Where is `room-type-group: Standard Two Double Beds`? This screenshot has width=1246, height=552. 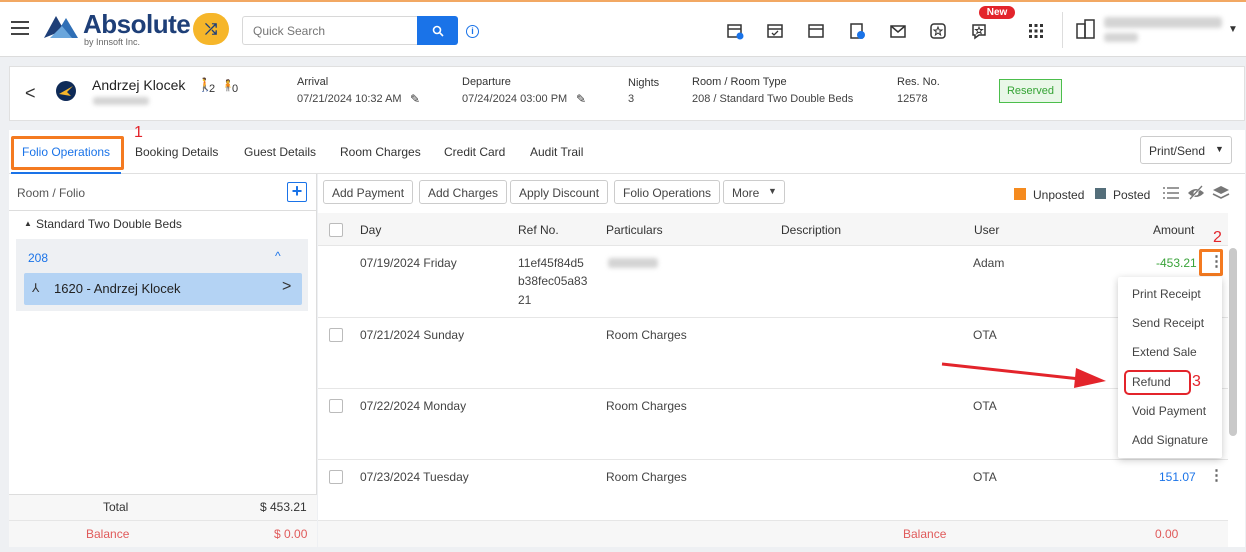 room-type-group: Standard Two Double Beds is located at coordinates (109, 224).